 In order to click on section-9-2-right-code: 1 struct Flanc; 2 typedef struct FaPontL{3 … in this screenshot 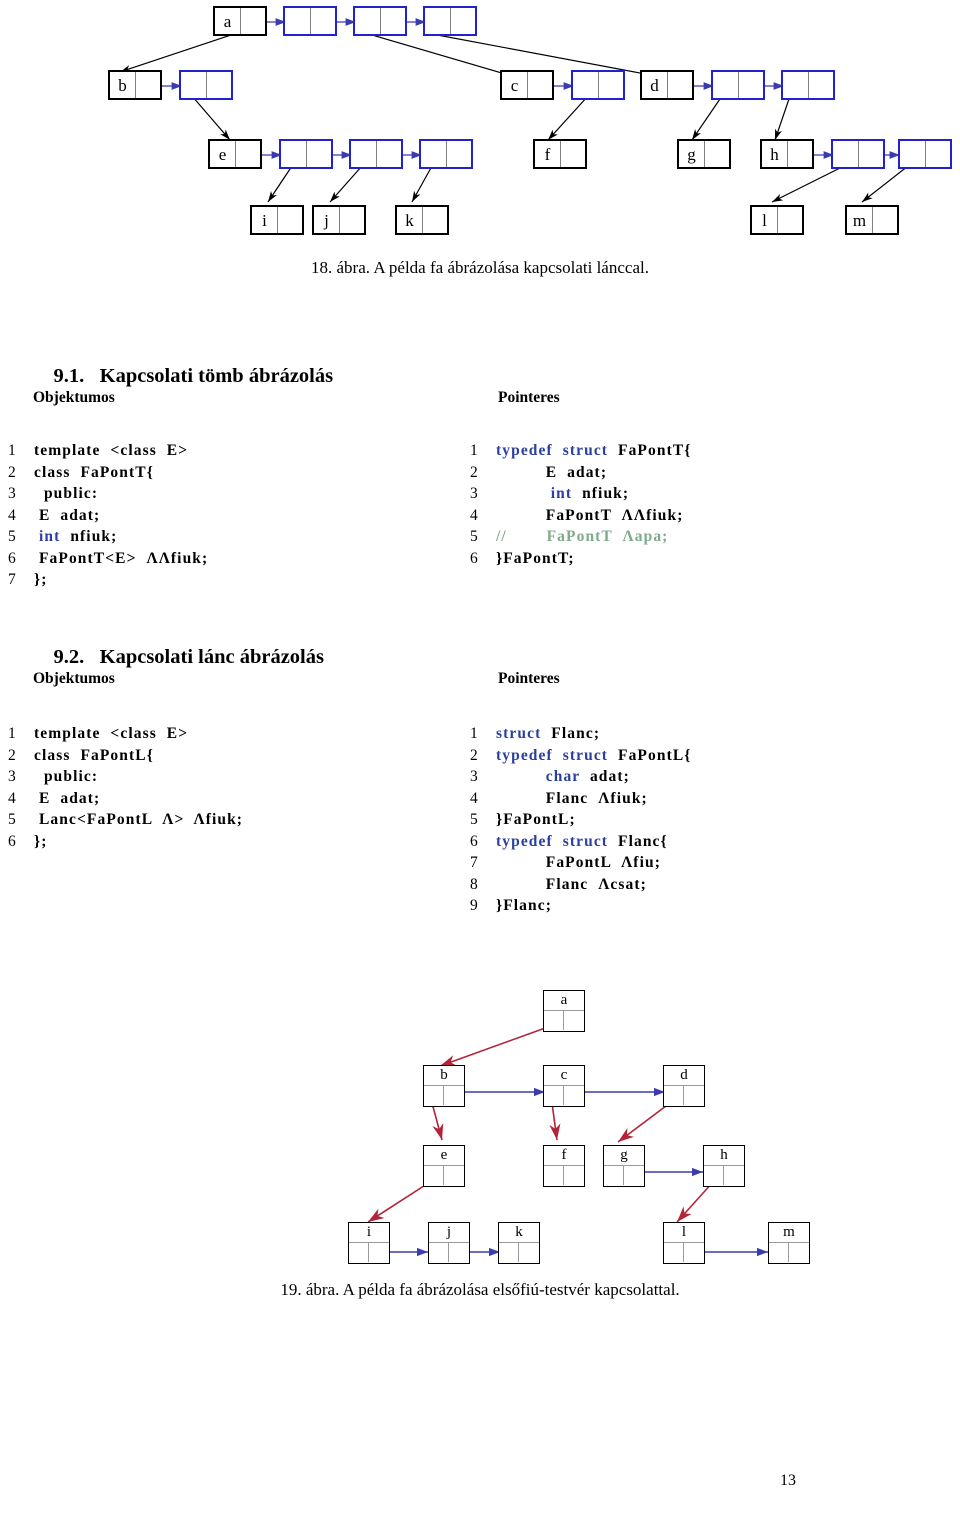, I will do `click(580, 822)`.